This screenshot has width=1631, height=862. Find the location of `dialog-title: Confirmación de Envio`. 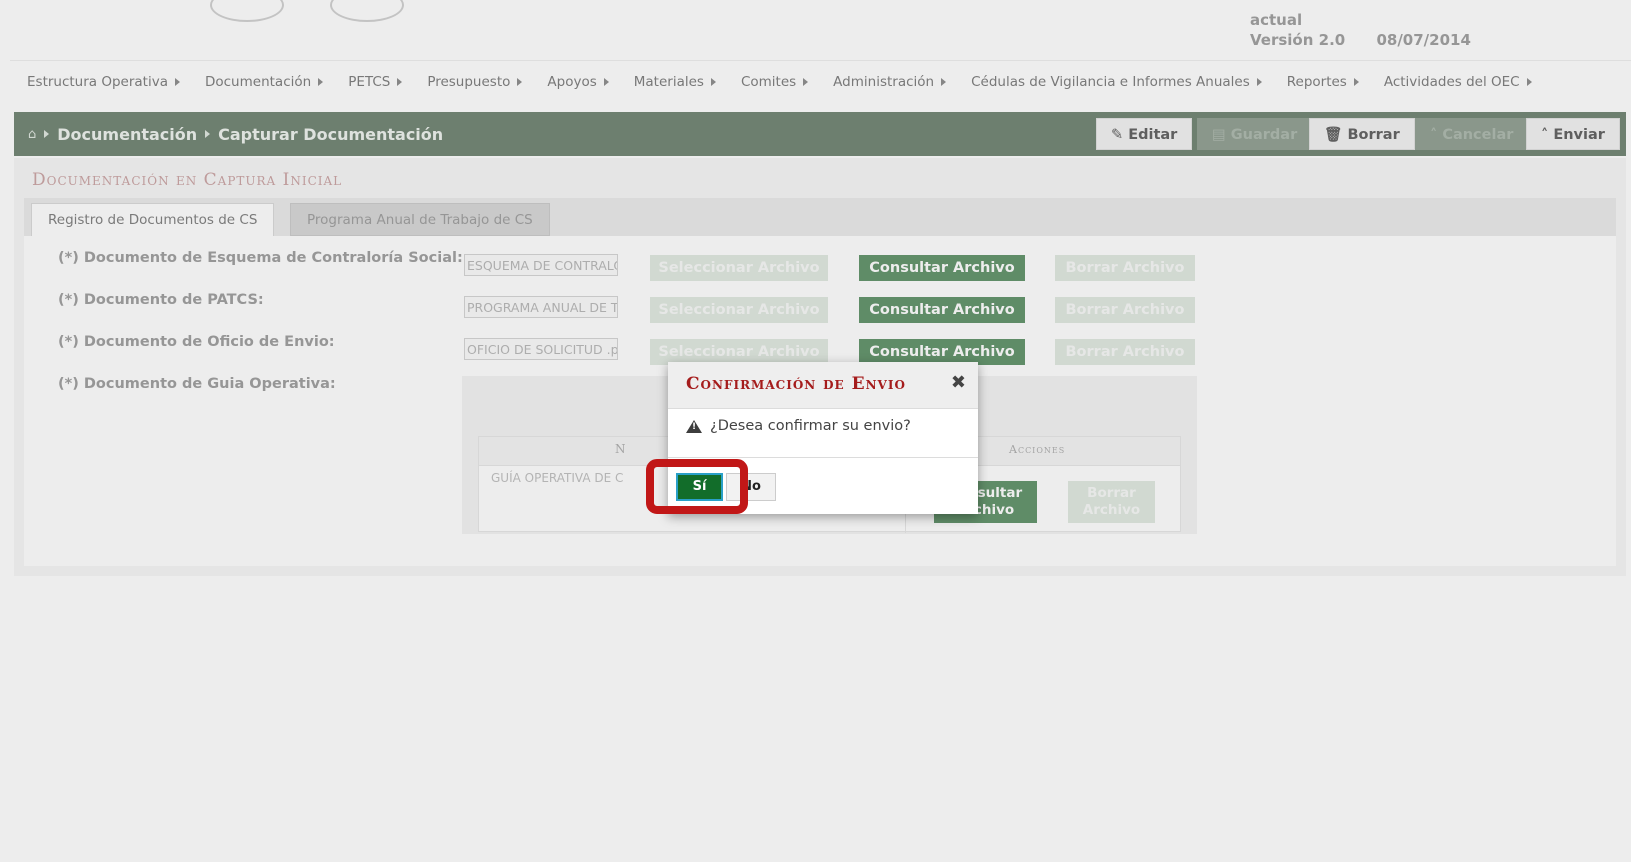

dialog-title: Confirmación de Envio is located at coordinates (796, 384).